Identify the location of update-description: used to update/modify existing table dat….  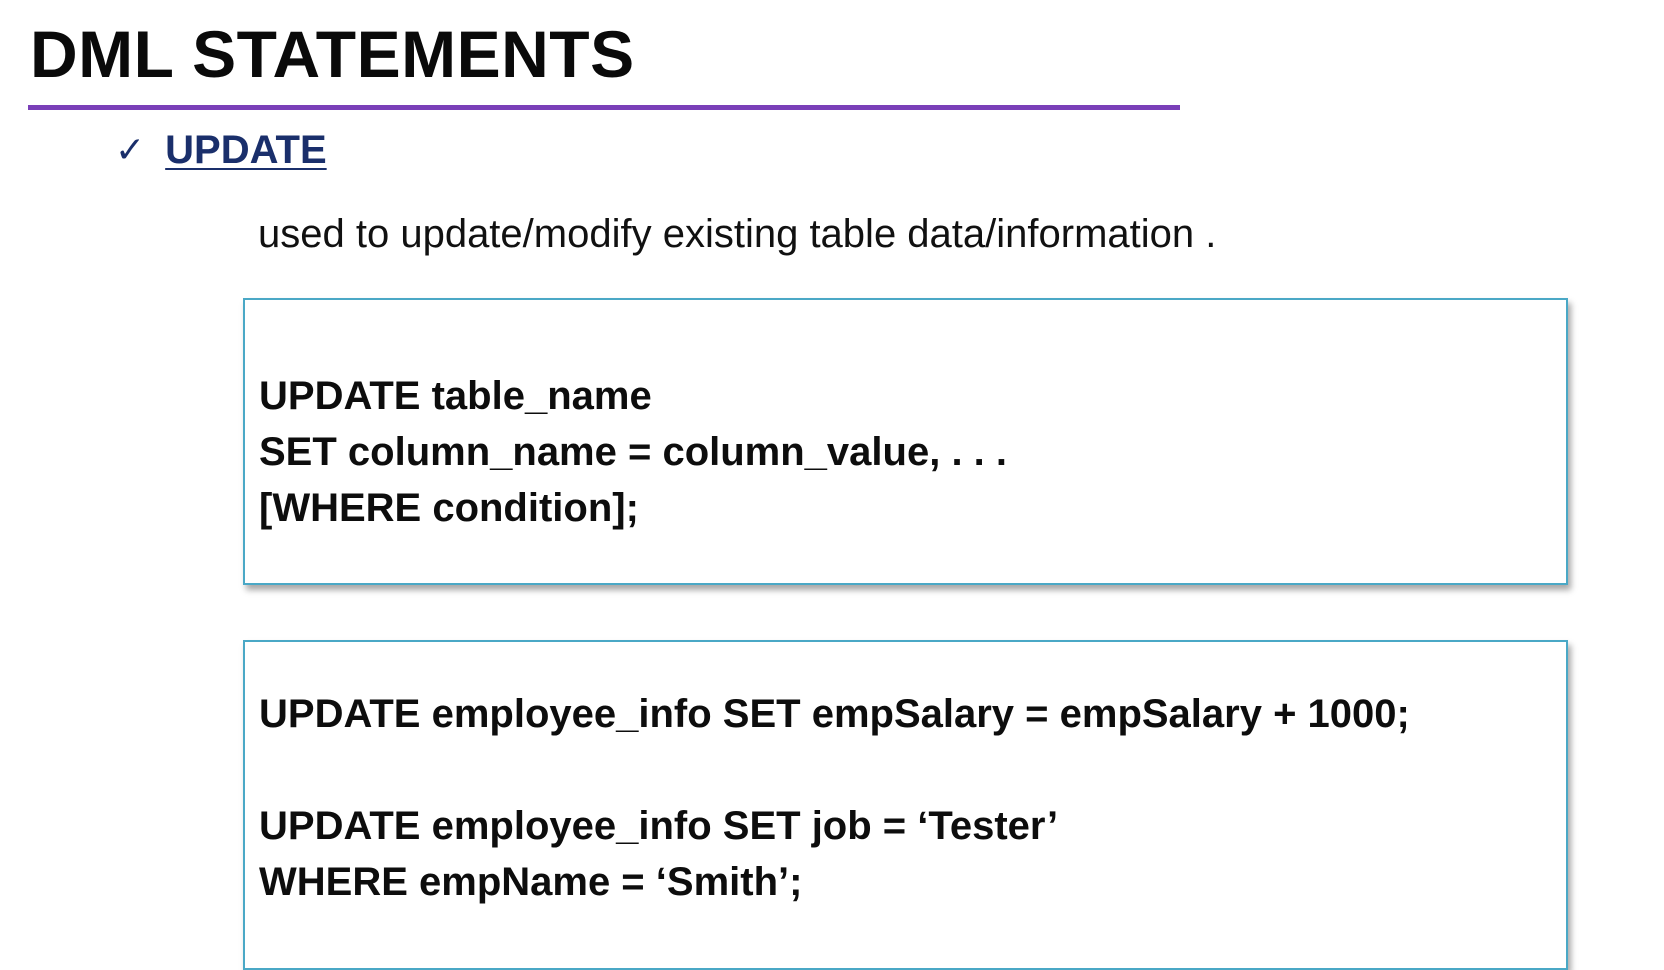
(737, 234).